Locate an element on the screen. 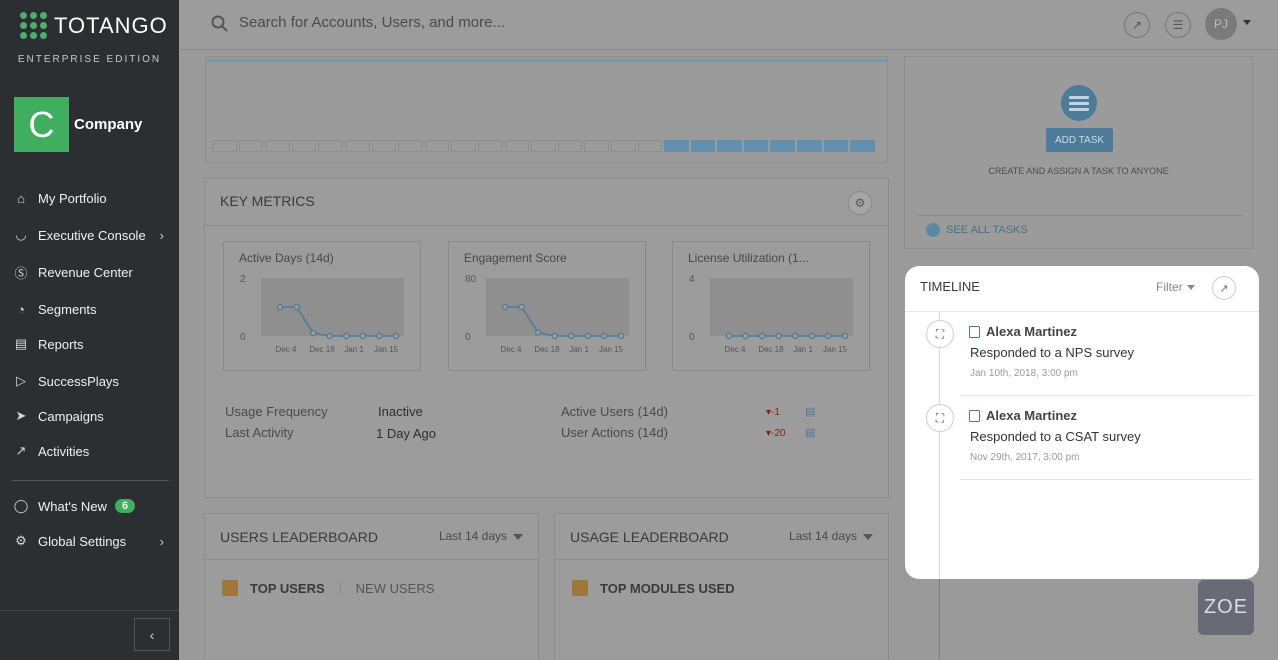 This screenshot has width=1278, height=660. collapse-sidebar-button: ‹ is located at coordinates (152, 634).